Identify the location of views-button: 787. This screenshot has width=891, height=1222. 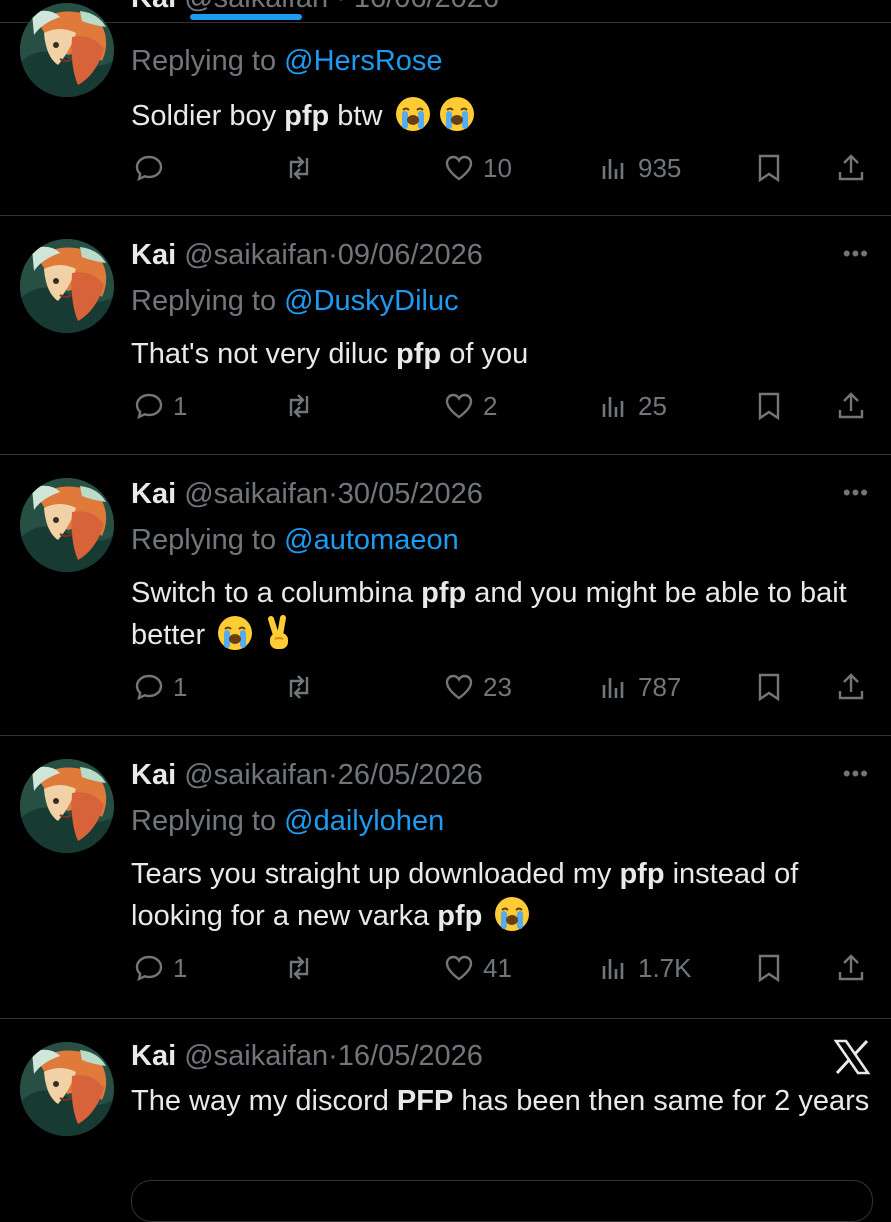
(639, 687).